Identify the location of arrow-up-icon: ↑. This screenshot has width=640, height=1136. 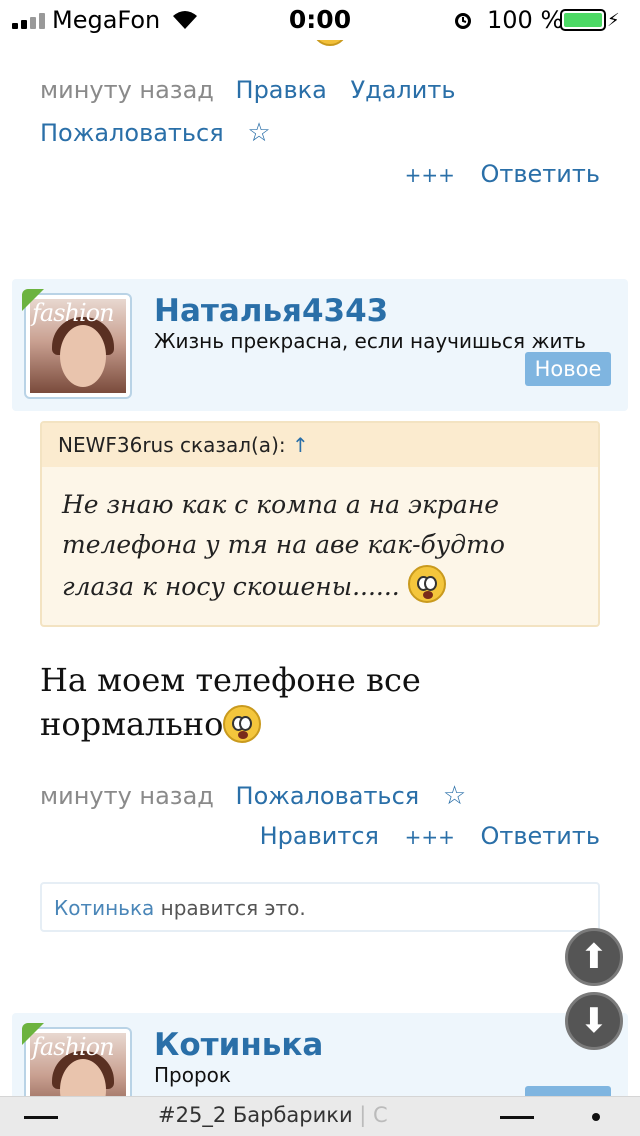
(300, 445).